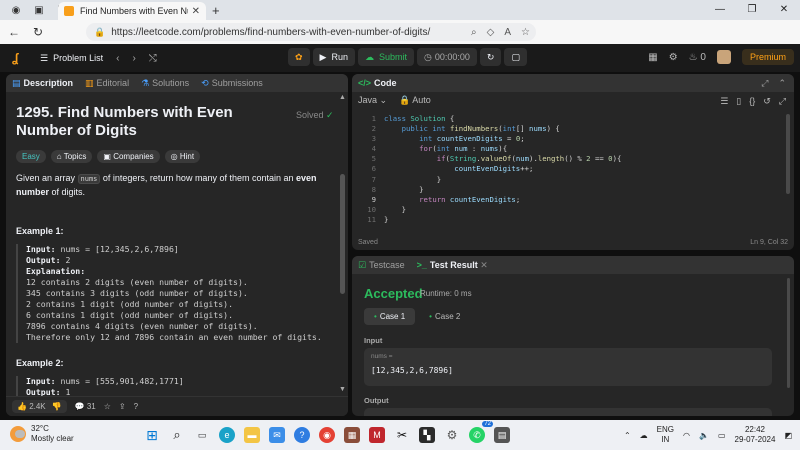 The height and width of the screenshot is (450, 800). I want to click on next-problem-icon: ›, so click(133, 58).